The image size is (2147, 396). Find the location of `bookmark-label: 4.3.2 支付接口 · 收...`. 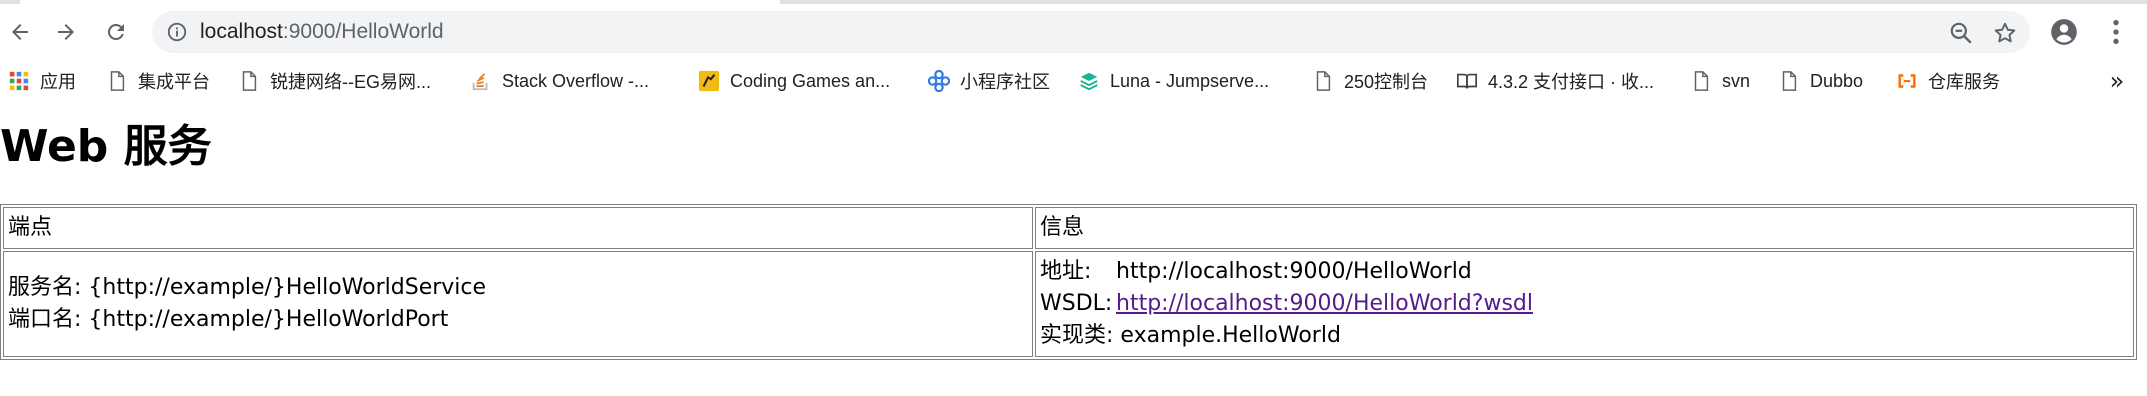

bookmark-label: 4.3.2 支付接口 · 收... is located at coordinates (1571, 82).